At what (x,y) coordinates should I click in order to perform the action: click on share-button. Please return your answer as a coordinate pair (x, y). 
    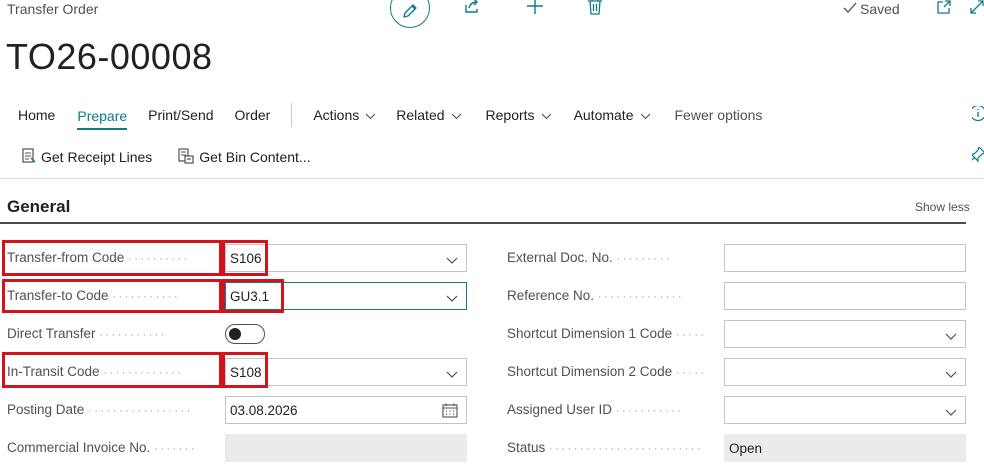
    Looking at the image, I should click on (472, 9).